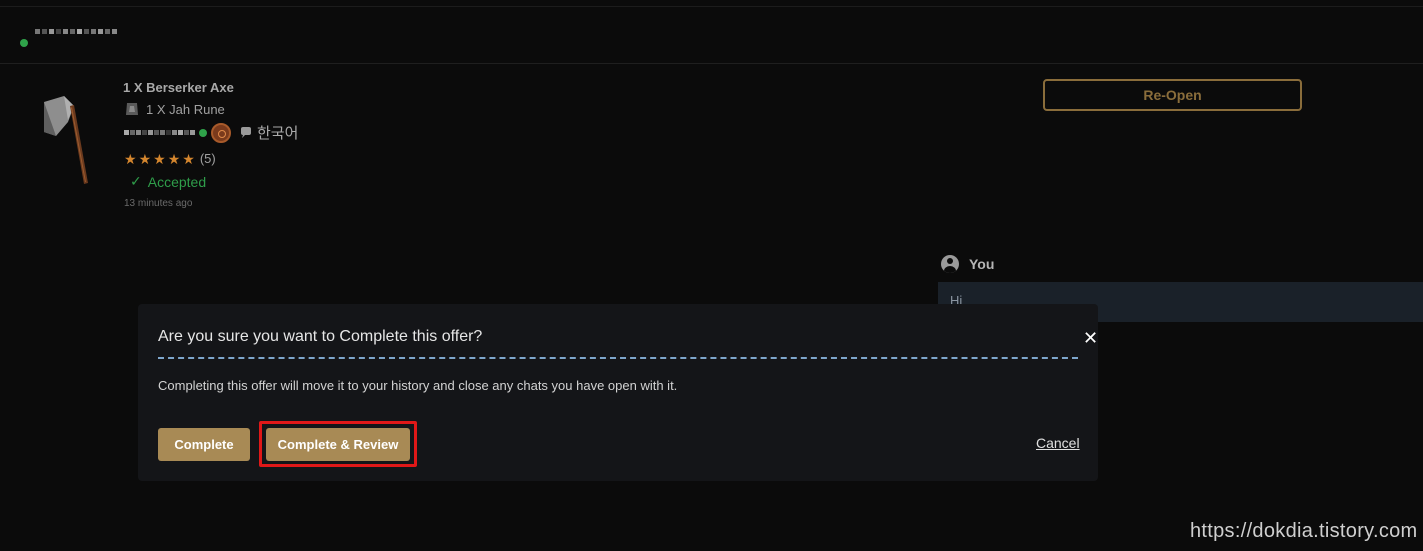  I want to click on user-avatar-icon, so click(950, 264).